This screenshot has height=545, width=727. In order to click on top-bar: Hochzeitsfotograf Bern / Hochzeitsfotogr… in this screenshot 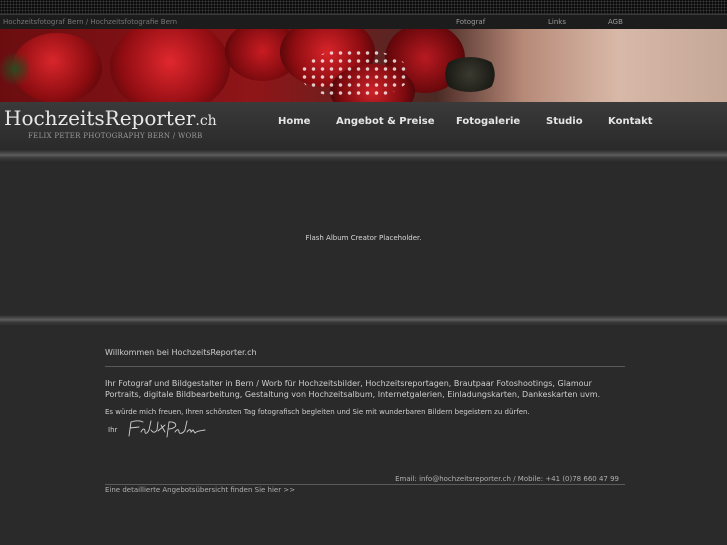, I will do `click(363, 21)`.